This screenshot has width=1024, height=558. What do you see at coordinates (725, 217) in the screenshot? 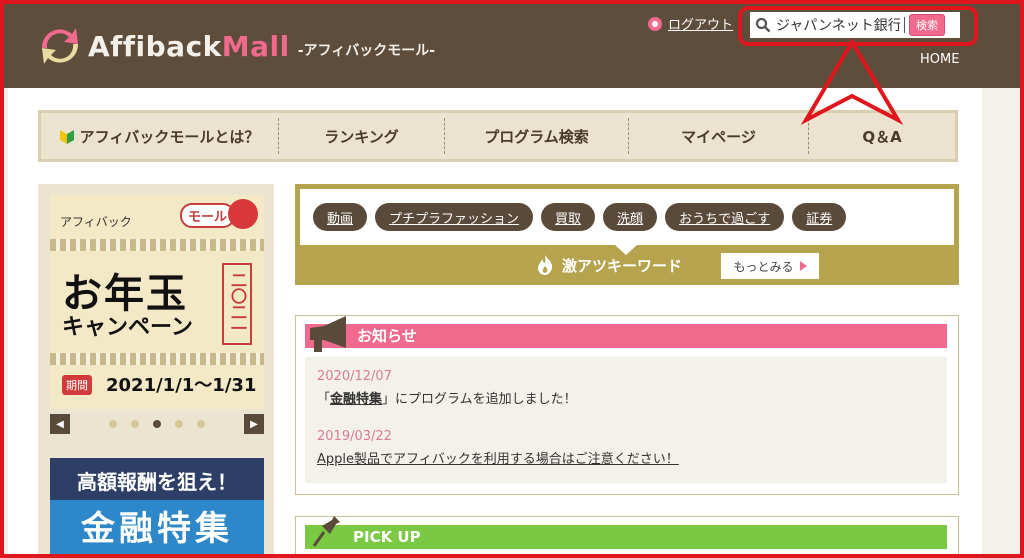
I see `keyword-tag: おうちで過ごす` at bounding box center [725, 217].